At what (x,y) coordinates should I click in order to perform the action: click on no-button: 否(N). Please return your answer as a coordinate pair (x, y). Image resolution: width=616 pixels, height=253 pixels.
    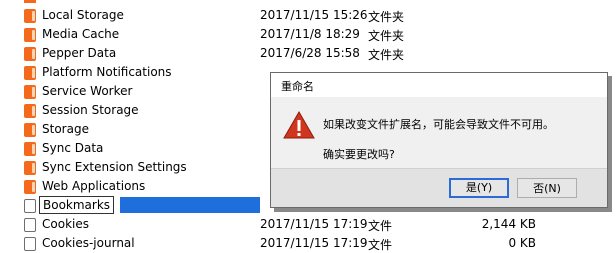
    Looking at the image, I should click on (547, 188).